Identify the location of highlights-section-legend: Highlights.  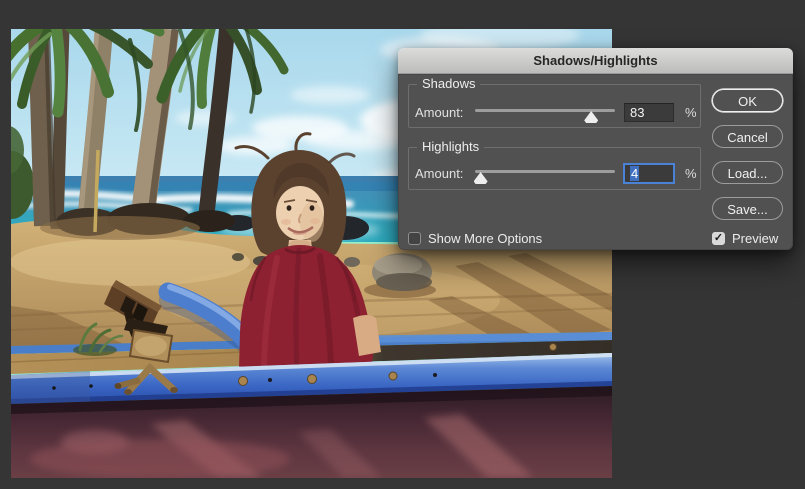
(451, 146).